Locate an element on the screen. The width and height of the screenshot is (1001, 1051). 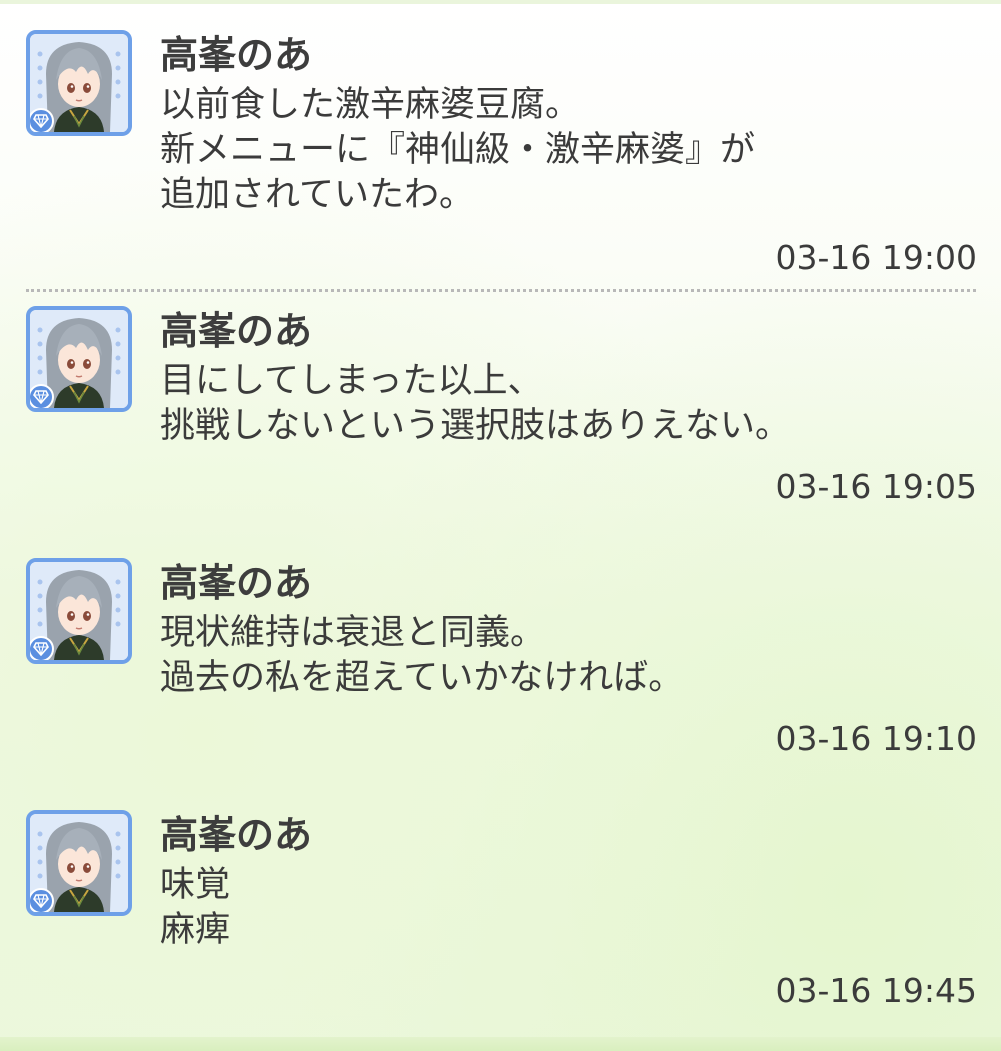
message-text: 現状維持は衰退と同義。 過去の私を超えていかなければ。 is located at coordinates (422, 655).